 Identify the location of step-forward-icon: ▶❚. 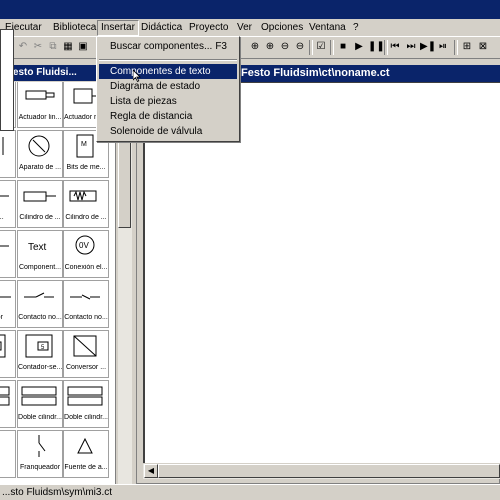
(428, 47).